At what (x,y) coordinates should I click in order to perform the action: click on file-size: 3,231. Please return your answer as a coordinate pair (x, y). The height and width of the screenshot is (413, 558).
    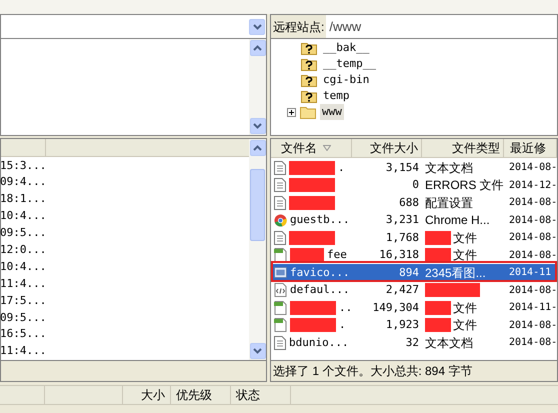
    Looking at the image, I should click on (402, 220).